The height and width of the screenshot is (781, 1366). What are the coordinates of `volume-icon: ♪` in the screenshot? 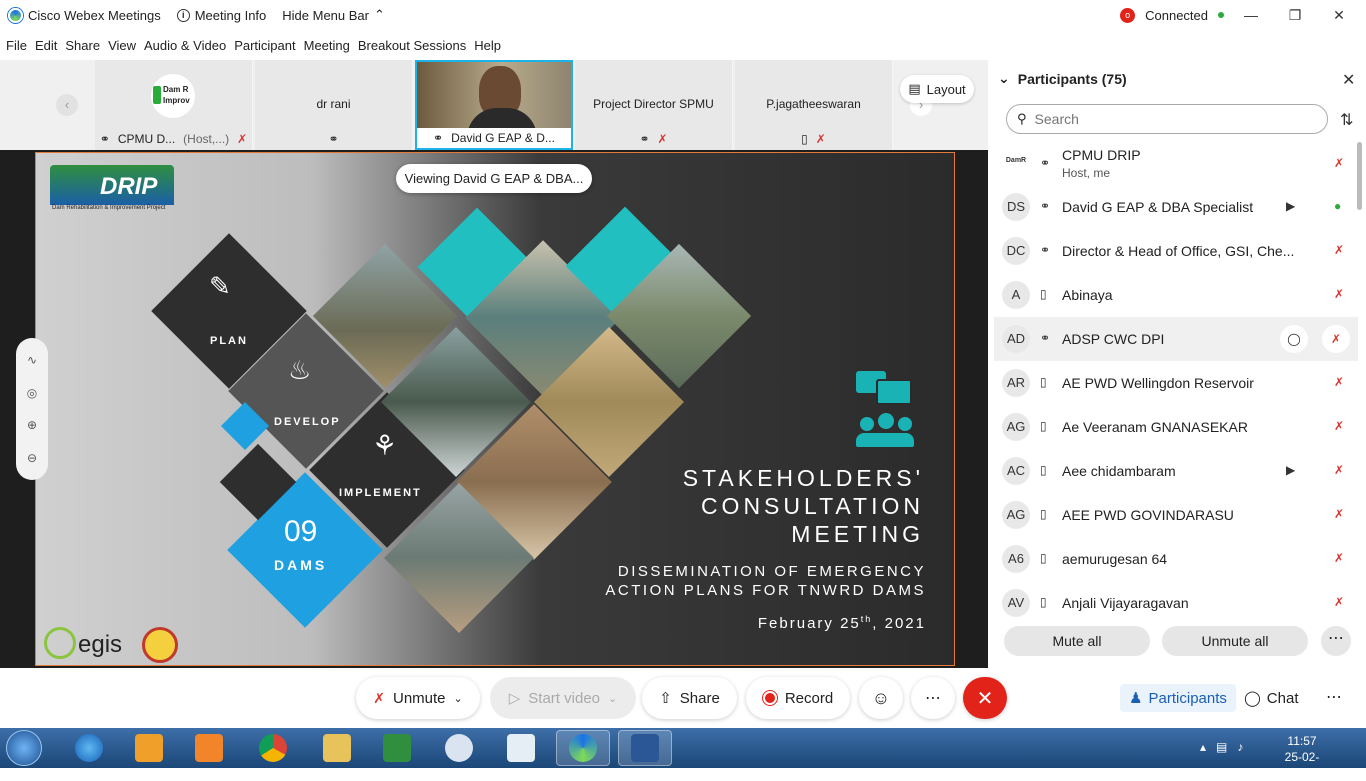 It's located at (1240, 747).